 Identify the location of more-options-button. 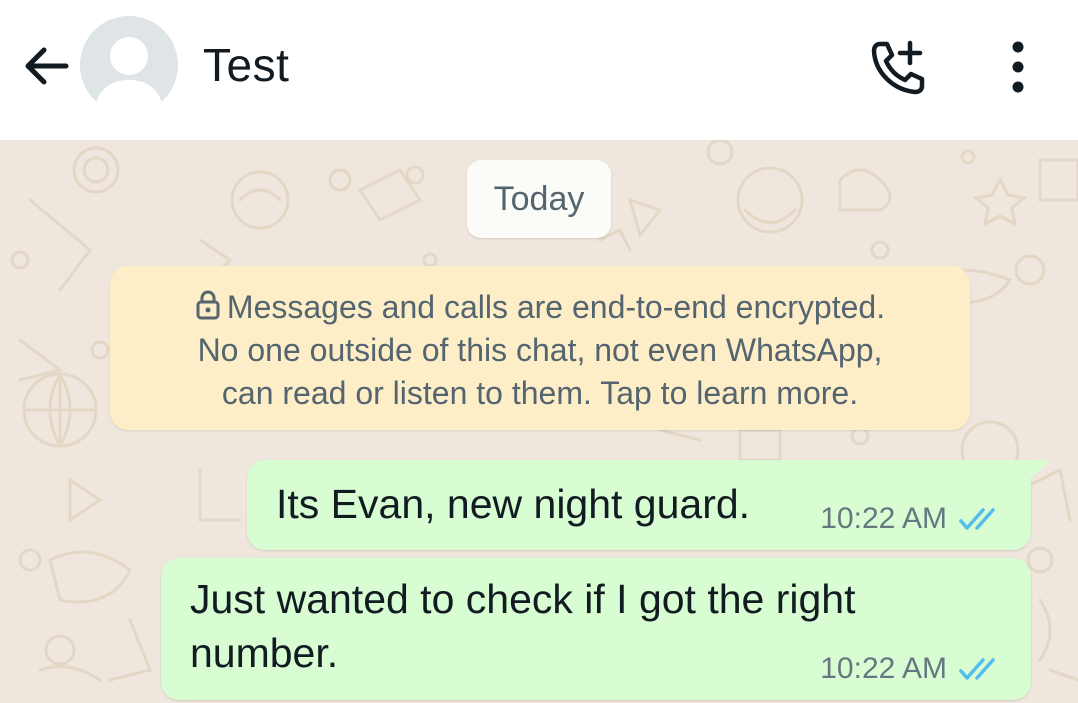
(1018, 68).